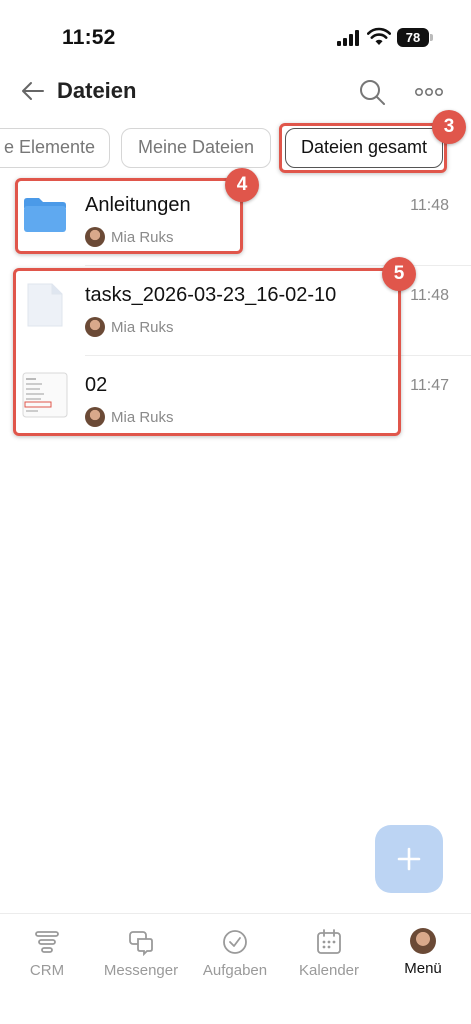  I want to click on nav-calendar: Kalender, so click(329, 953).